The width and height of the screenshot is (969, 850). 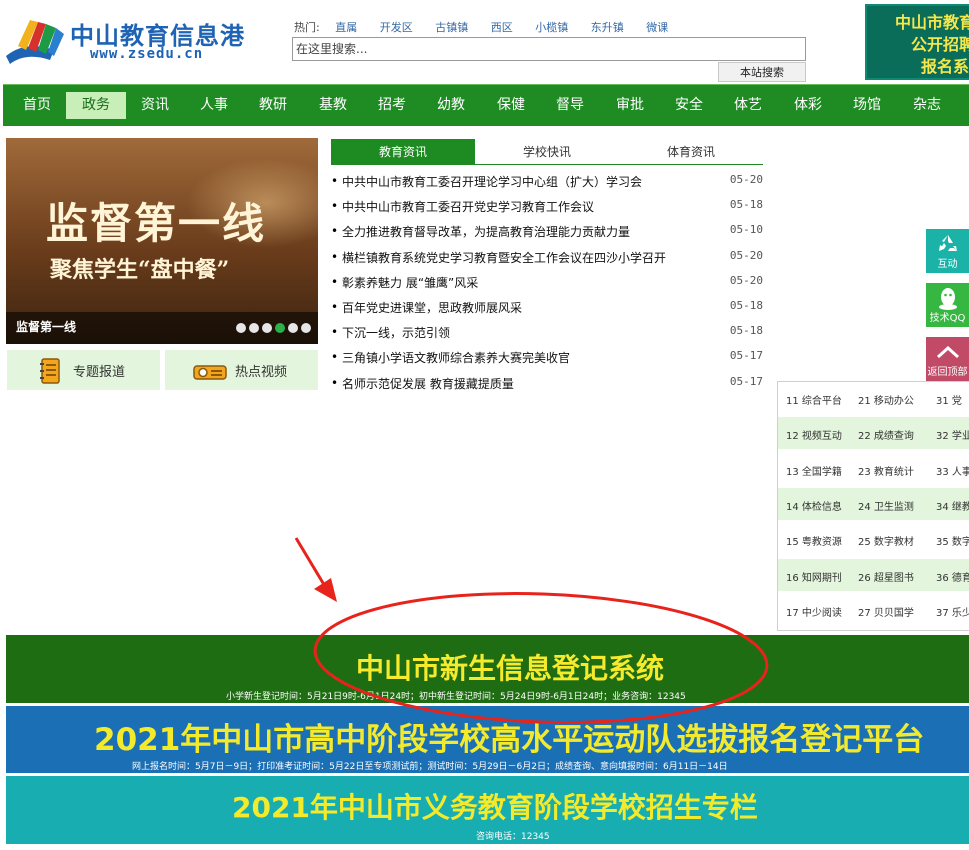 What do you see at coordinates (607, 27) in the screenshot?
I see `hot-link: 东升镇` at bounding box center [607, 27].